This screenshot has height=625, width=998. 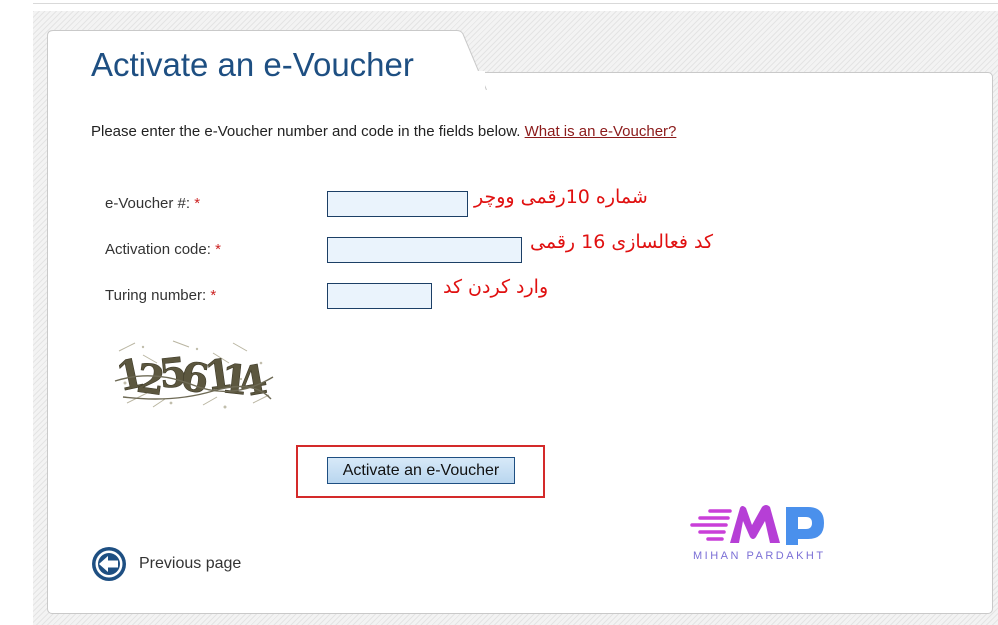 What do you see at coordinates (190, 564) in the screenshot?
I see `previous-page-link: Previous page` at bounding box center [190, 564].